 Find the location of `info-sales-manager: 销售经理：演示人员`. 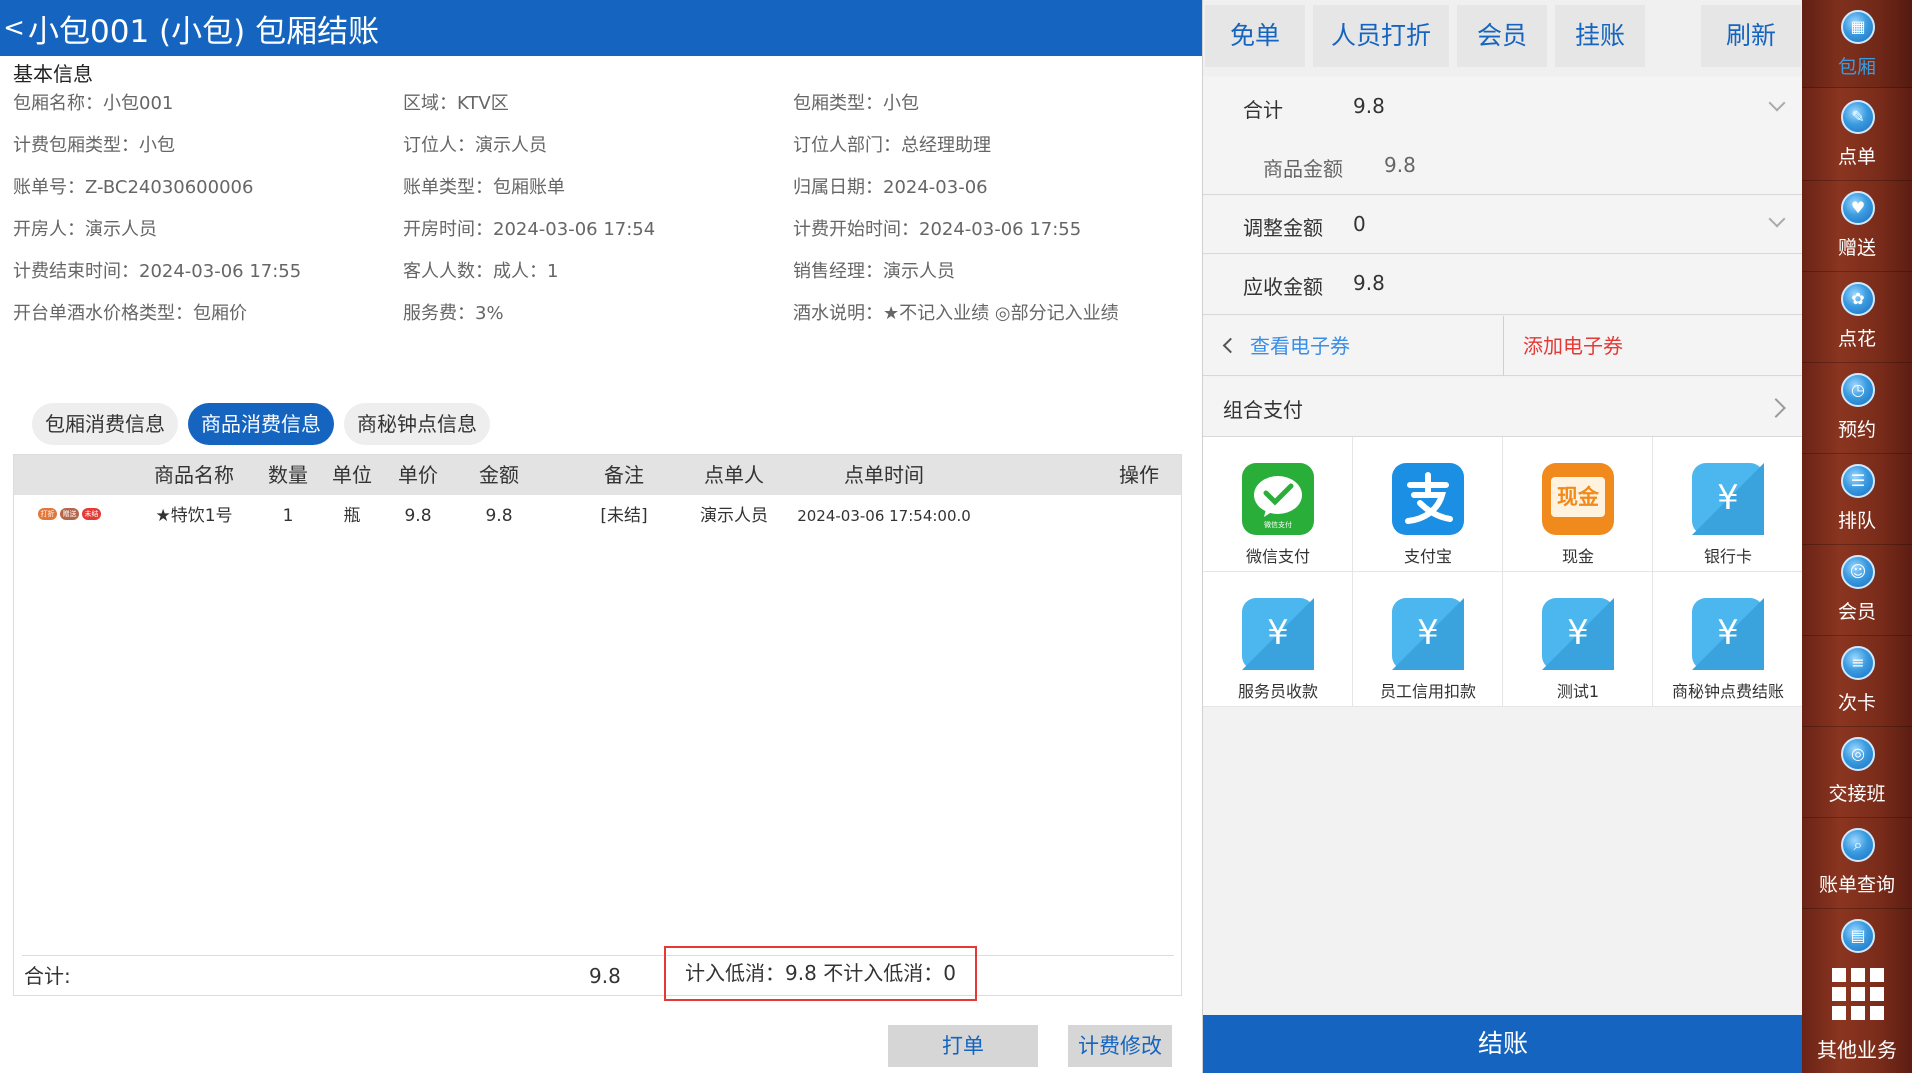

info-sales-manager: 销售经理：演示人员 is located at coordinates (874, 271).